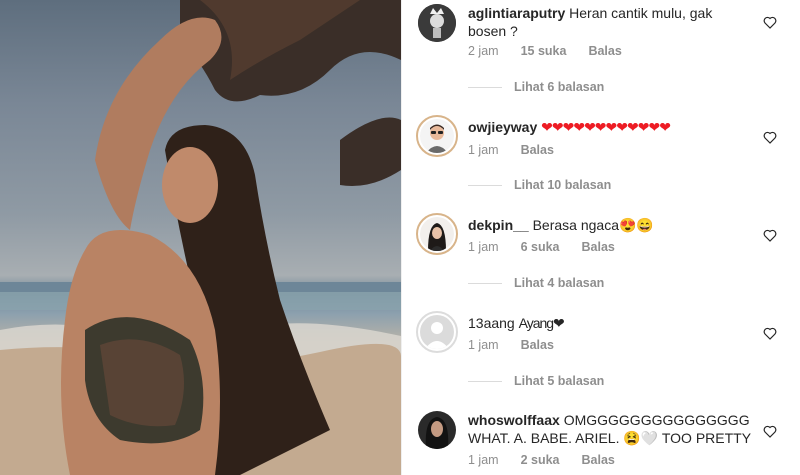 Image resolution: width=800 pixels, height=475 pixels. Describe the element at coordinates (514, 420) in the screenshot. I see `comment-username: whoswolffaax` at that location.